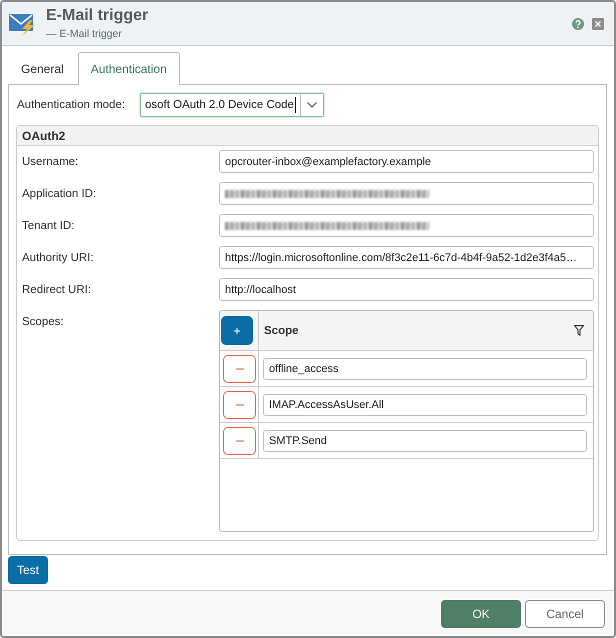 This screenshot has height=638, width=616. Describe the element at coordinates (57, 290) in the screenshot. I see `field-label: Redirect URI:` at that location.